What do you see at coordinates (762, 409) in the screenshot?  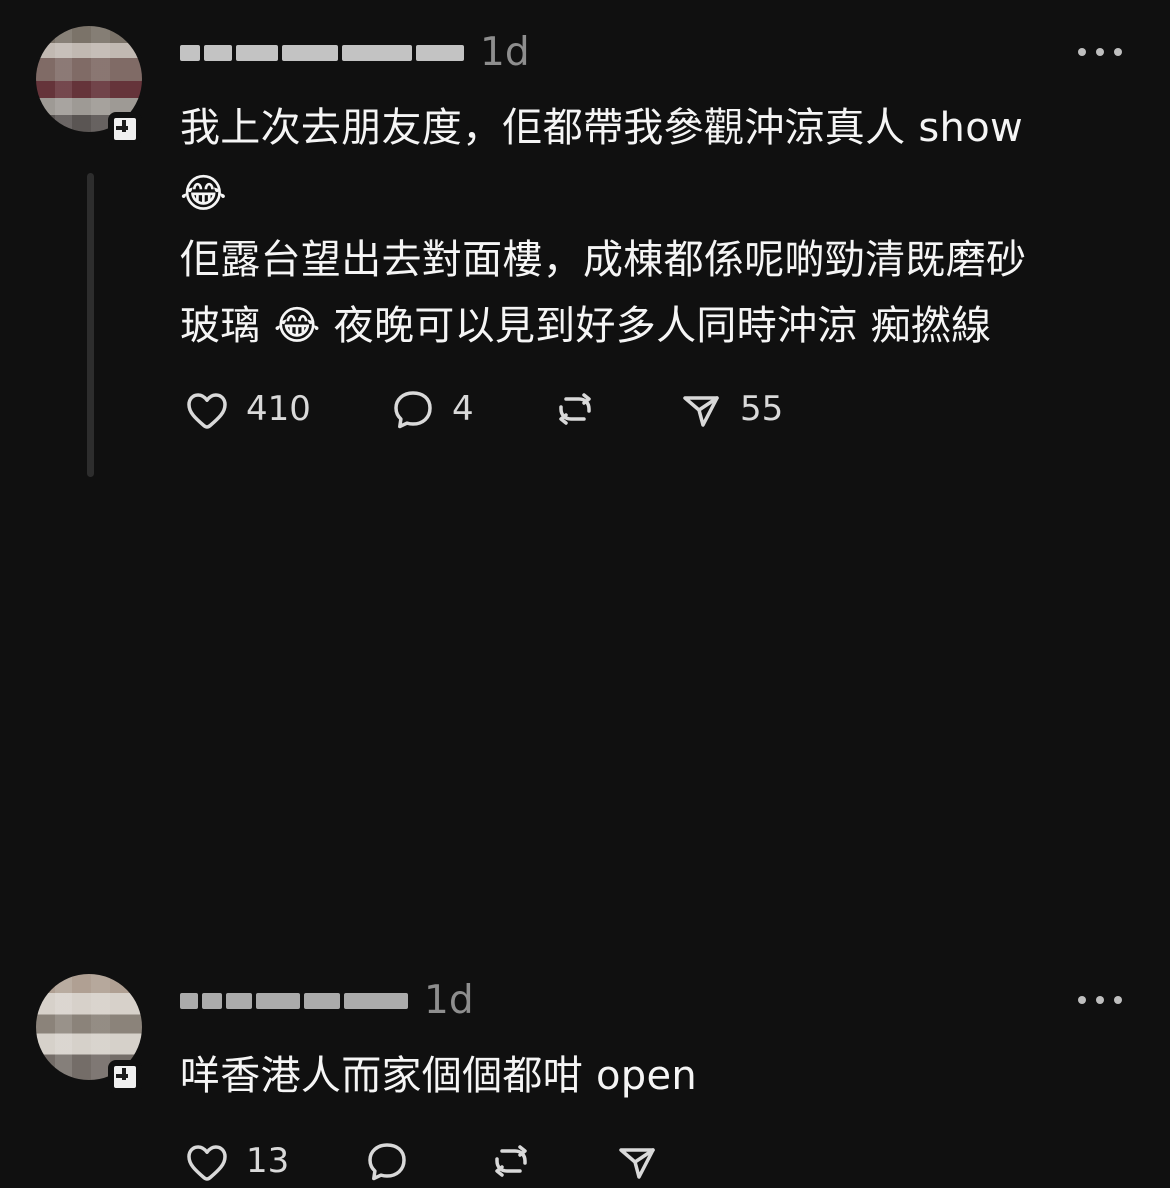 I see `share-count: 55` at bounding box center [762, 409].